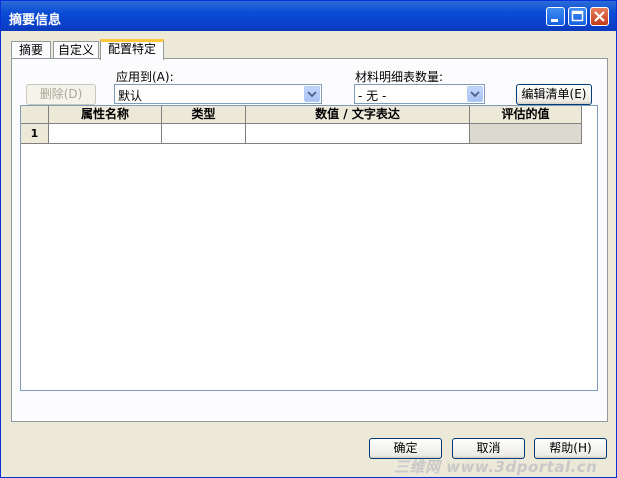  I want to click on table-cell-type, so click(204, 134).